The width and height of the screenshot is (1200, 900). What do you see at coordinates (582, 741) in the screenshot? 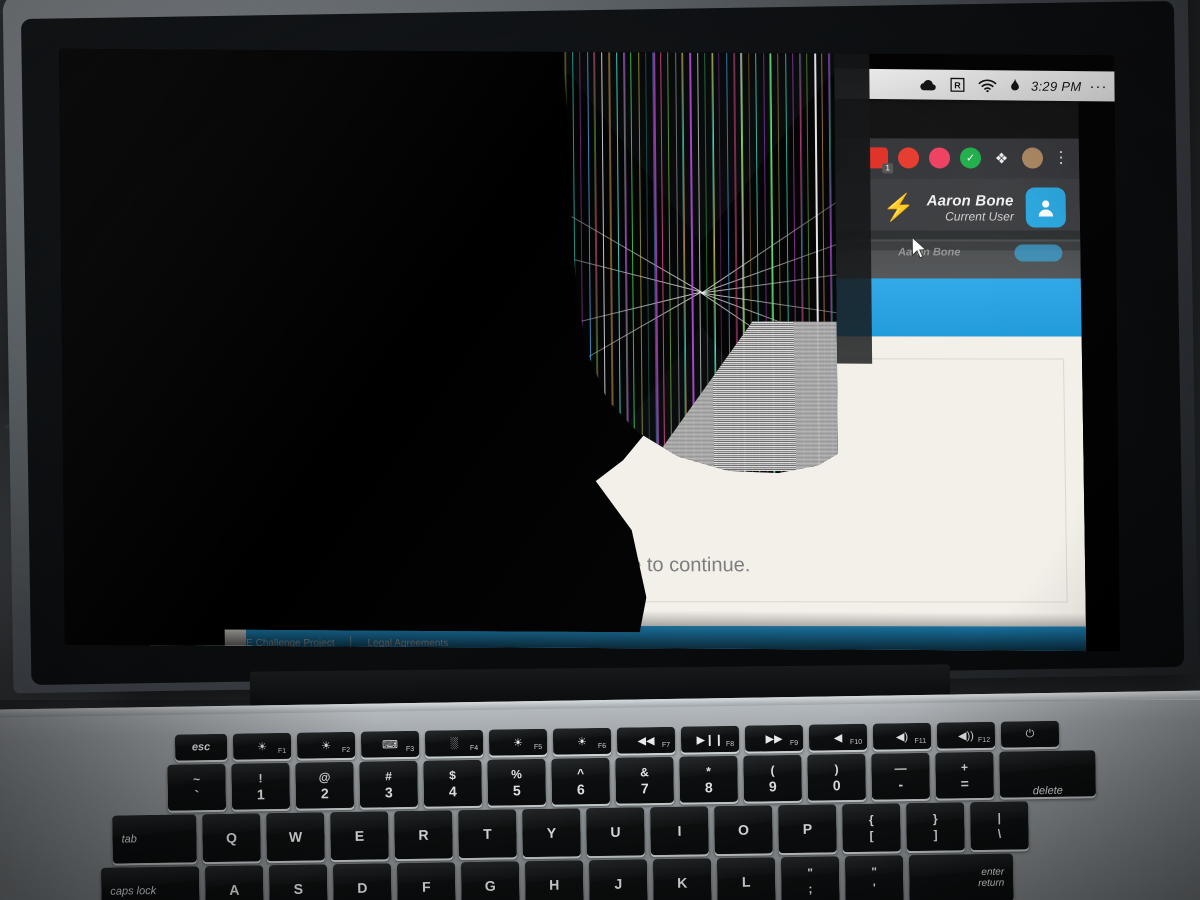
I see `key-f6: ☀ F6` at bounding box center [582, 741].